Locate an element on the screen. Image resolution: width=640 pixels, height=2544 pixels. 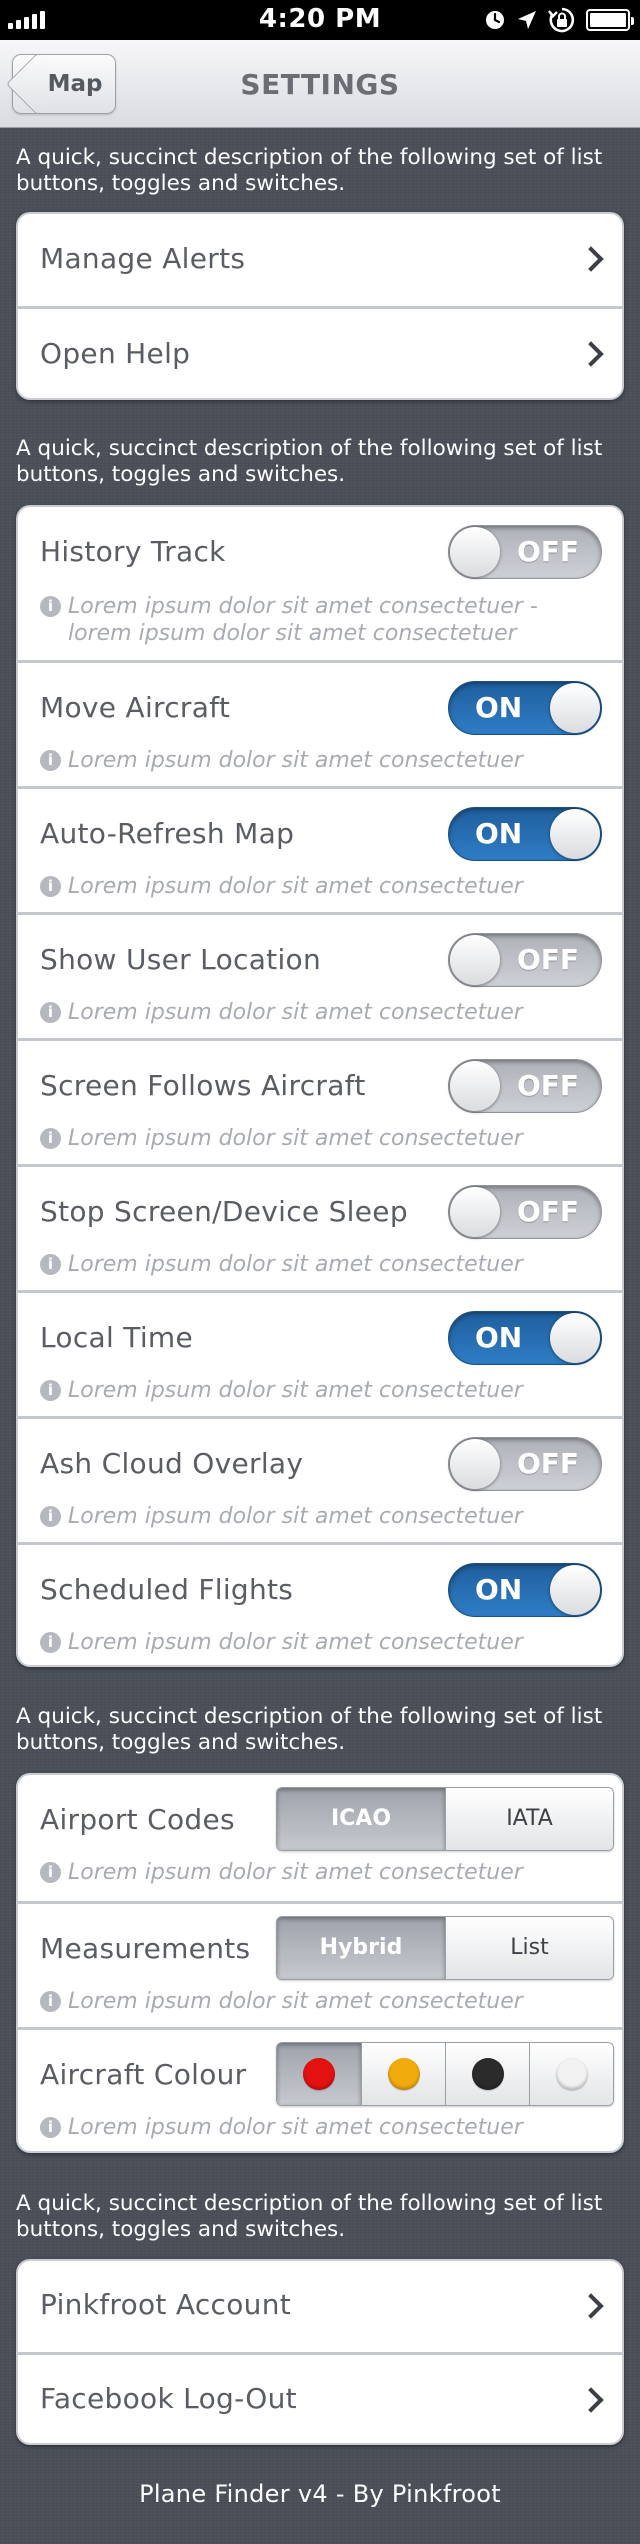
show-user-location-toggle: OFF is located at coordinates (525, 960).